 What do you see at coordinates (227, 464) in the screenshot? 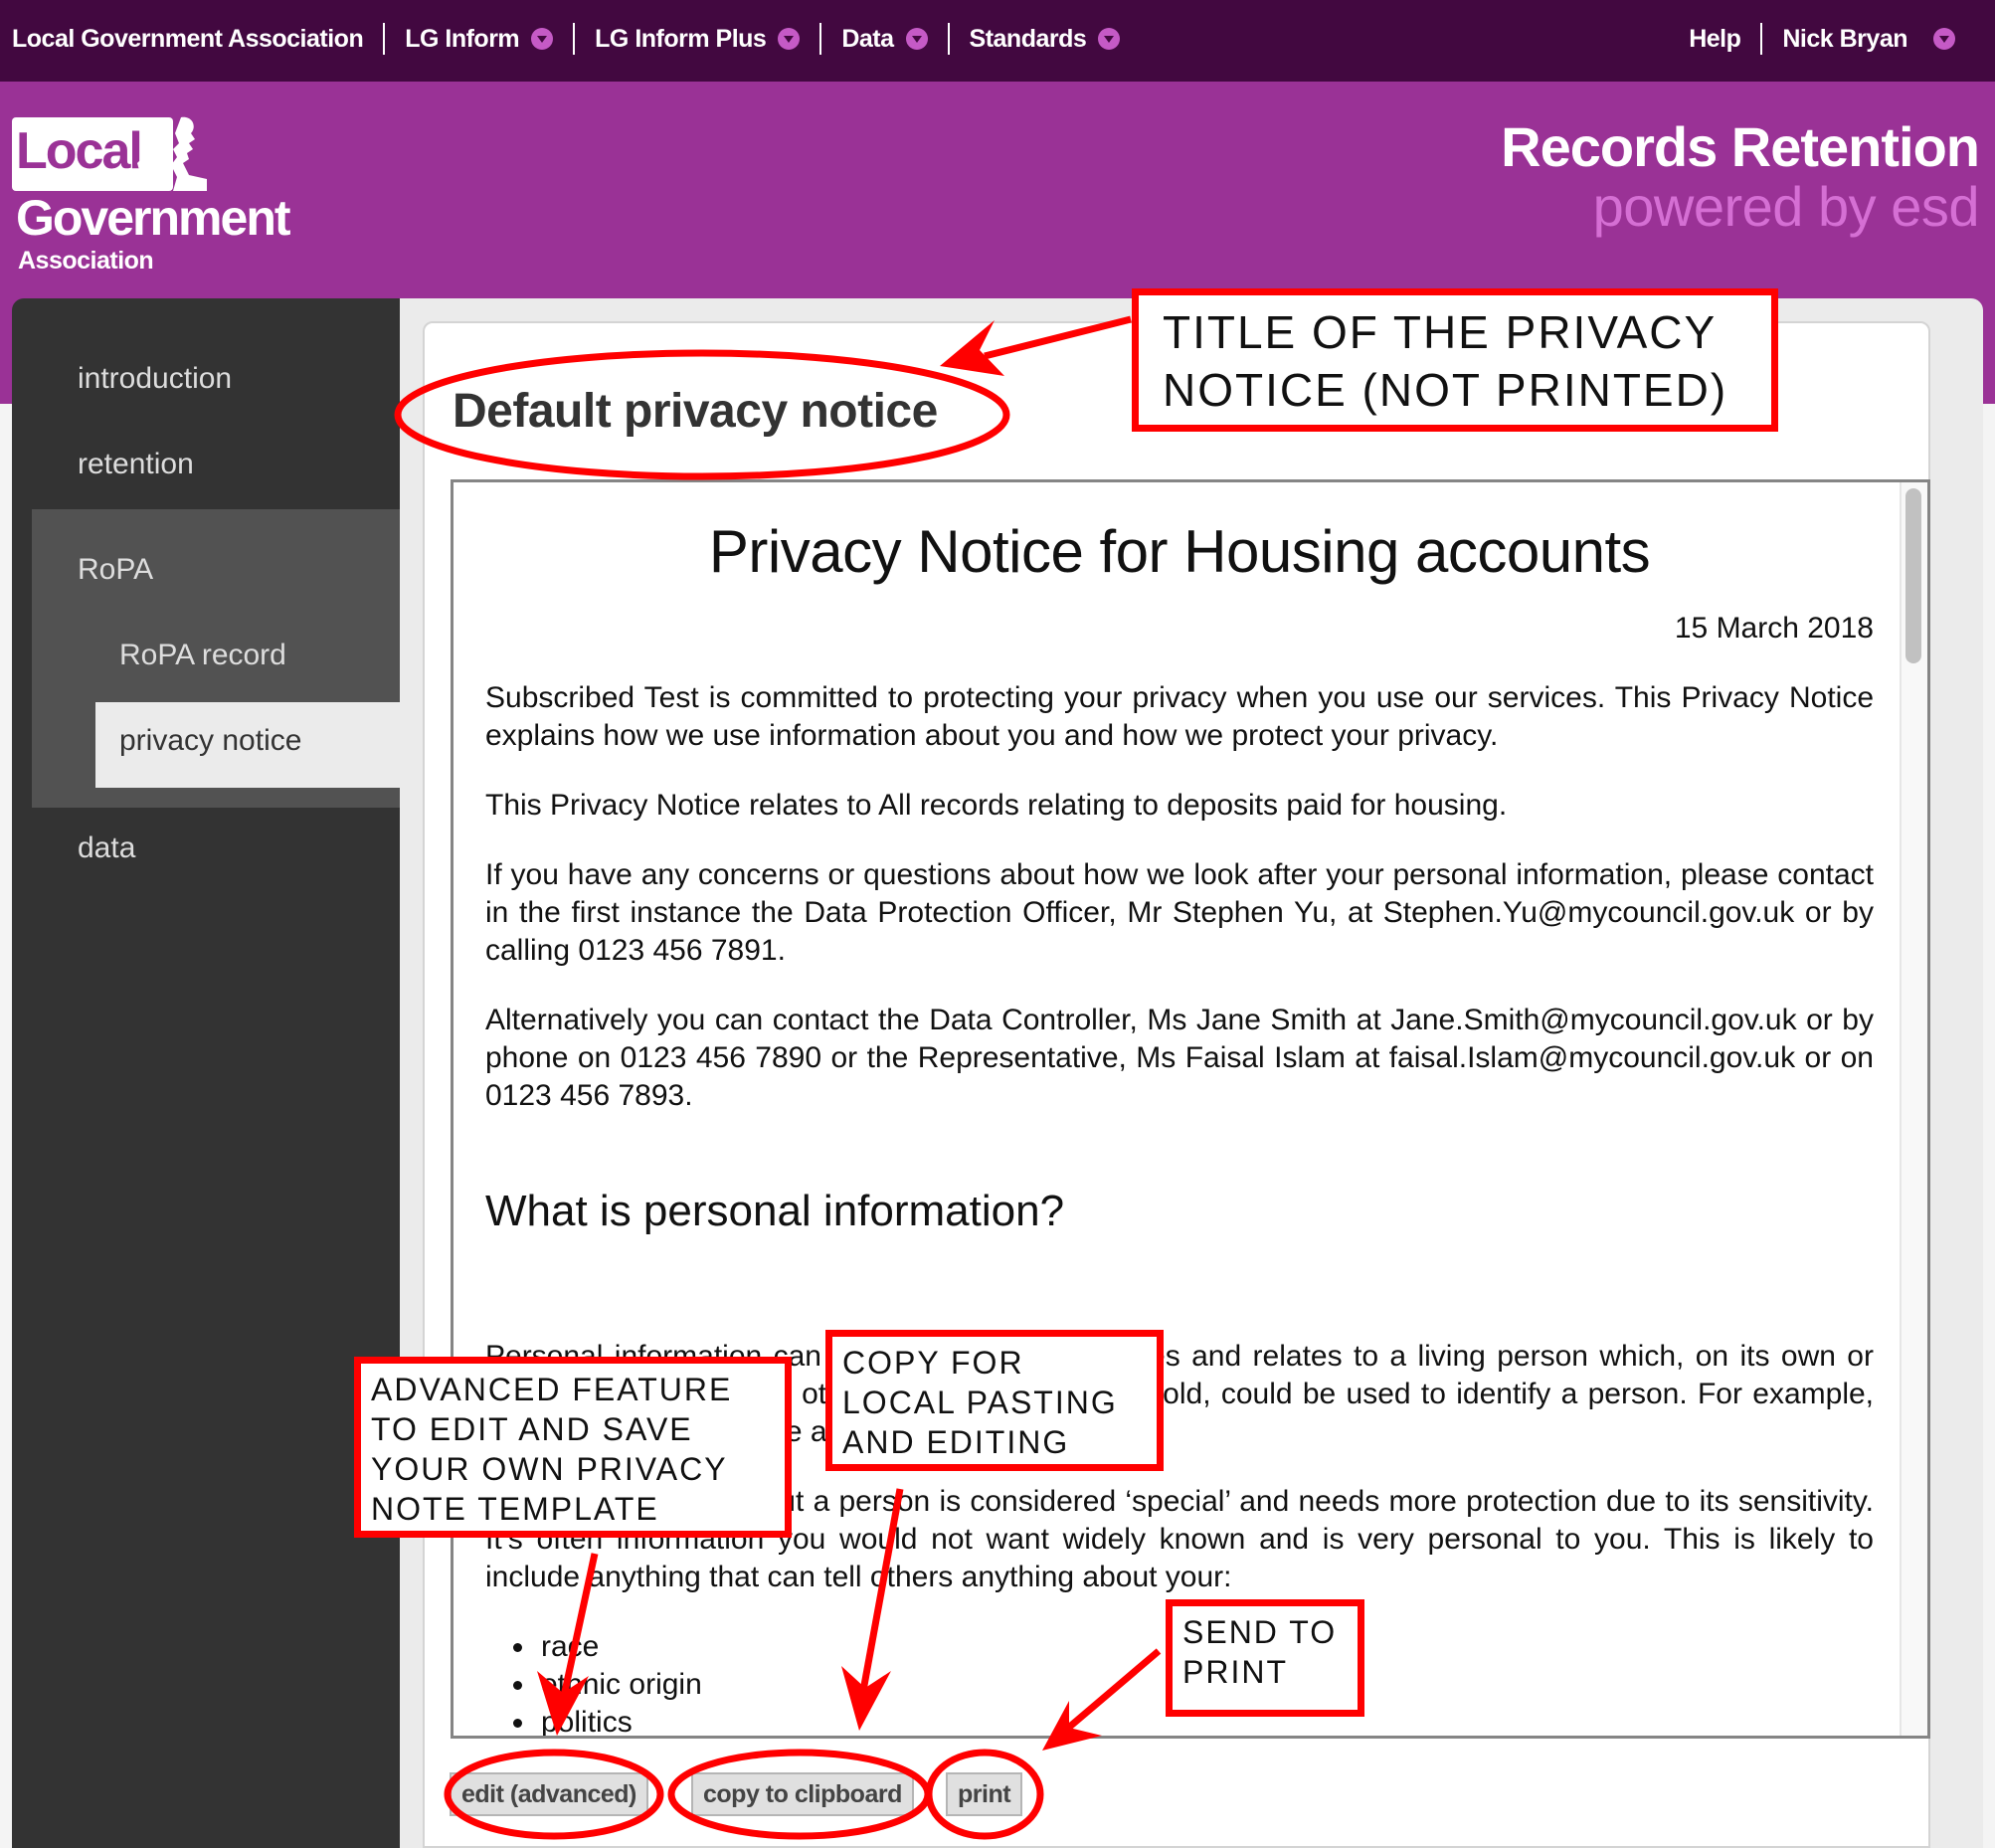
I see `sidebar-item-retention: retention` at bounding box center [227, 464].